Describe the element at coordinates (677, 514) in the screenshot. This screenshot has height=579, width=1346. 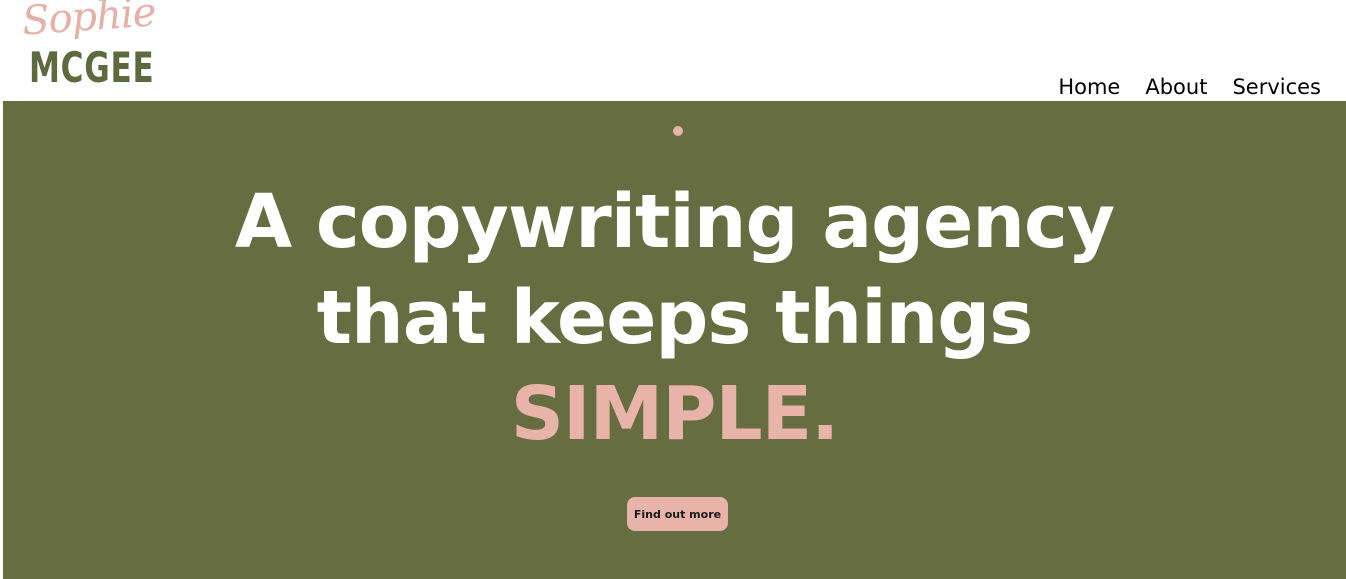
I see `find-out-more-button: Find out more` at that location.